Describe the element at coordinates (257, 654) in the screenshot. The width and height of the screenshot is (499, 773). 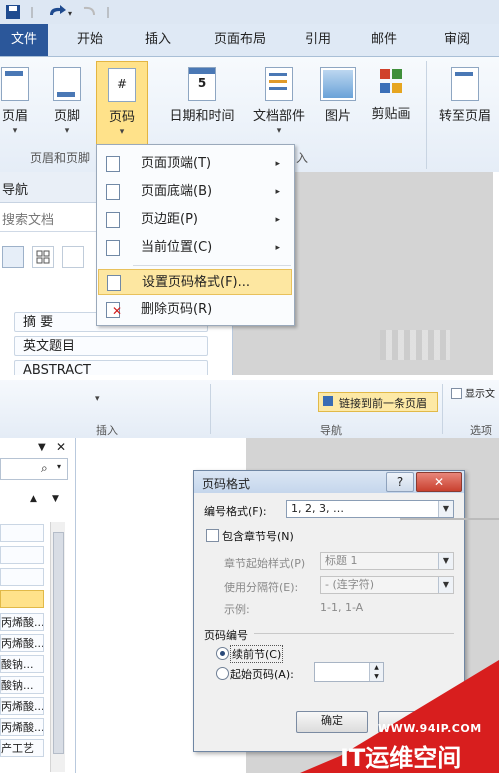
I see `continue-label: 续前节(C)` at that location.